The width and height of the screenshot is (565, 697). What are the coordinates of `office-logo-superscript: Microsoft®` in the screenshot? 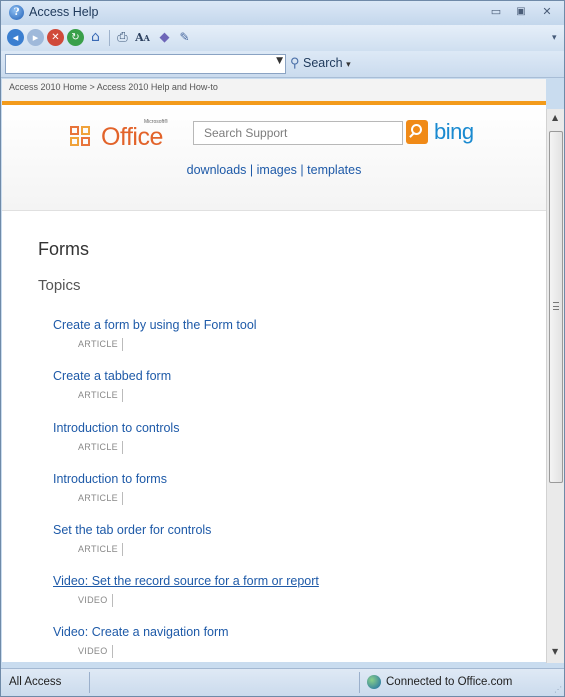 It's located at (156, 122).